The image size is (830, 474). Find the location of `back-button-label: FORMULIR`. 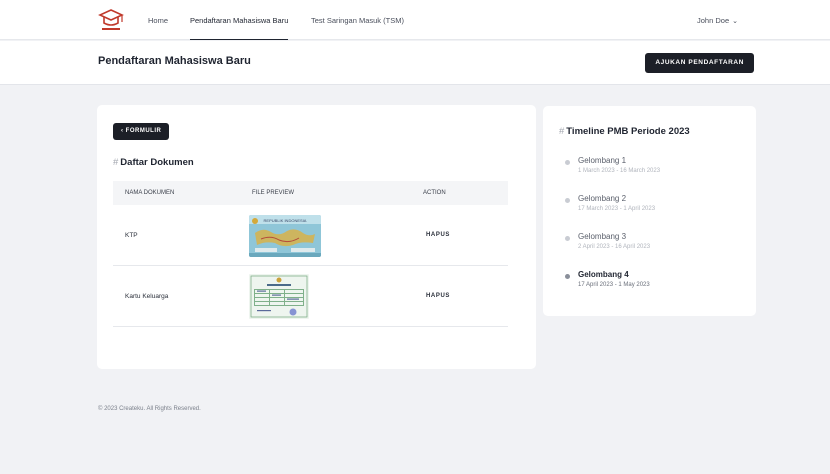

back-button-label: FORMULIR is located at coordinates (143, 131).